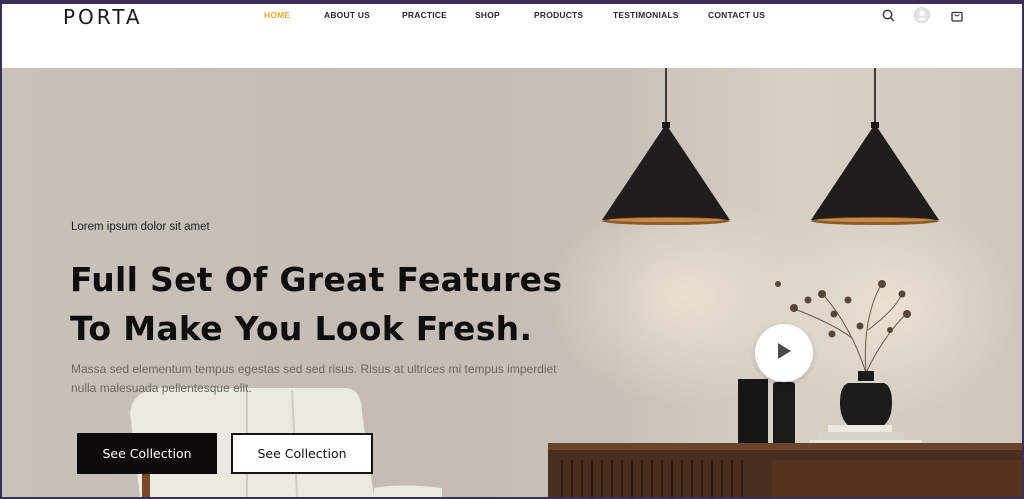 The height and width of the screenshot is (499, 1024). I want to click on user-avatar-icon, so click(922, 17).